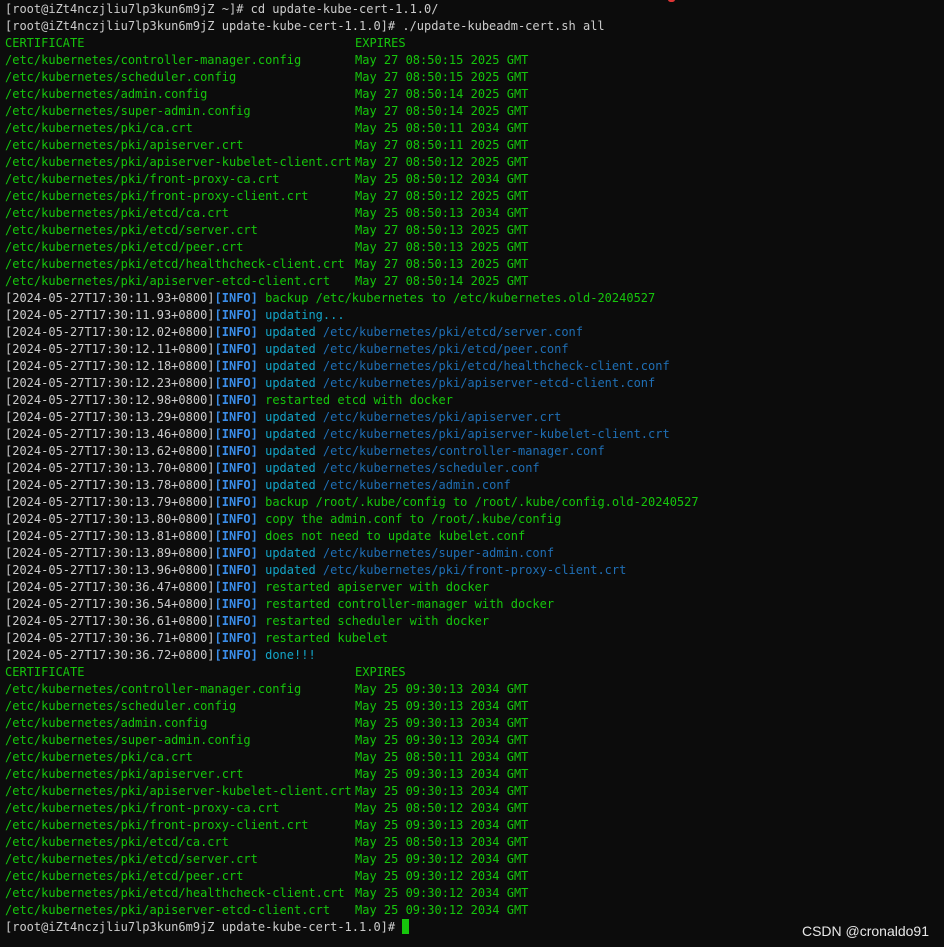 This screenshot has height=947, width=944. I want to click on log-timestamp: [2024-05-27T17:30:13.62+0800], so click(110, 451).